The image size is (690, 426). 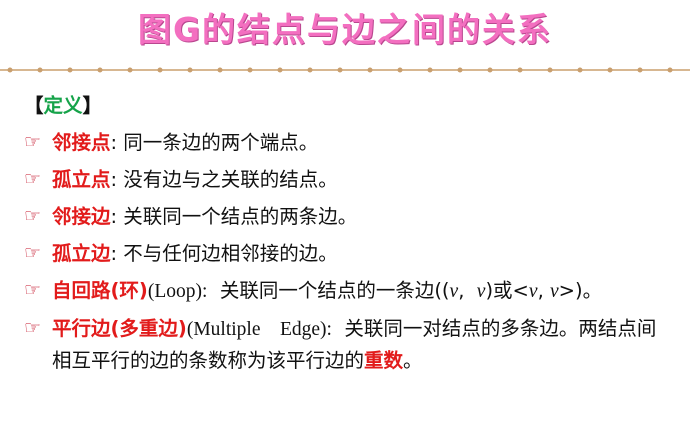 I want to click on section-label: 定义, so click(x=63, y=105).